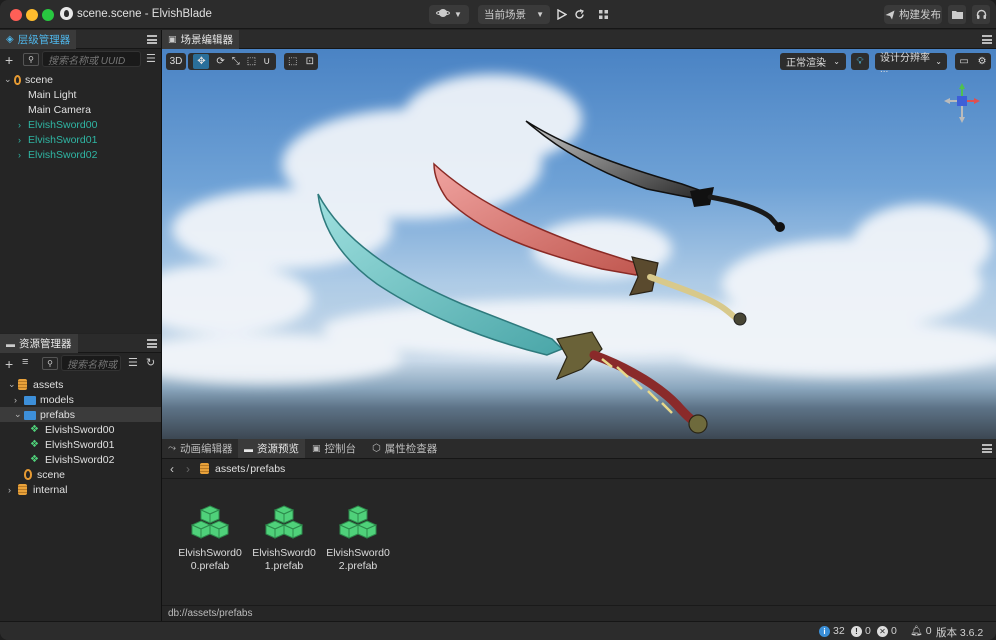  What do you see at coordinates (987, 39) in the screenshot?
I see `scene-editor-menu-icon` at bounding box center [987, 39].